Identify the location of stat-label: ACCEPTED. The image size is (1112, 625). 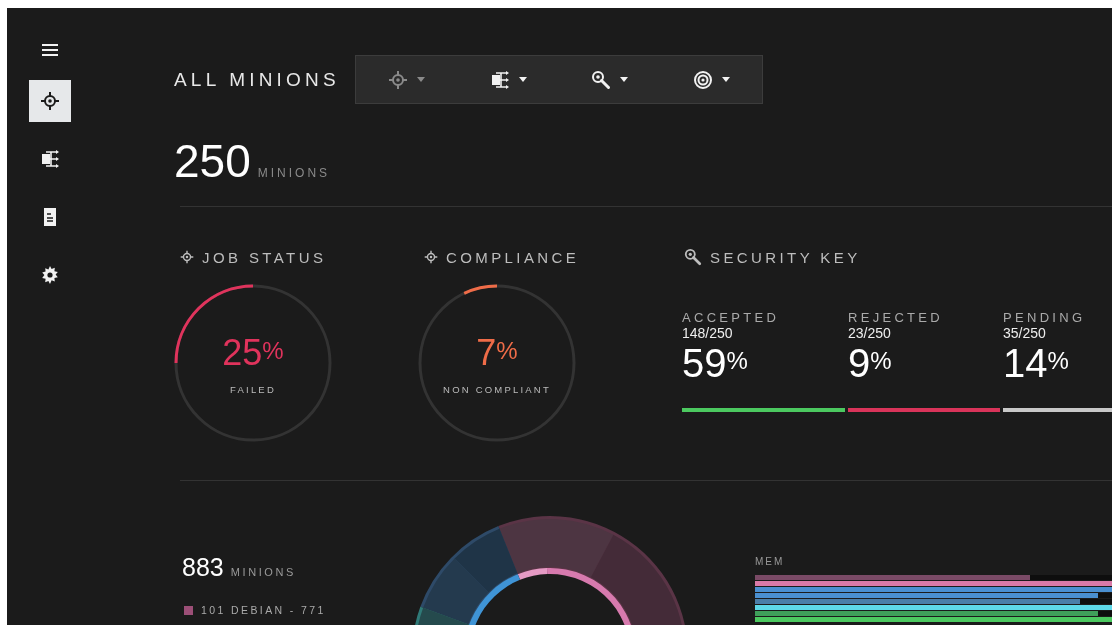
(731, 317).